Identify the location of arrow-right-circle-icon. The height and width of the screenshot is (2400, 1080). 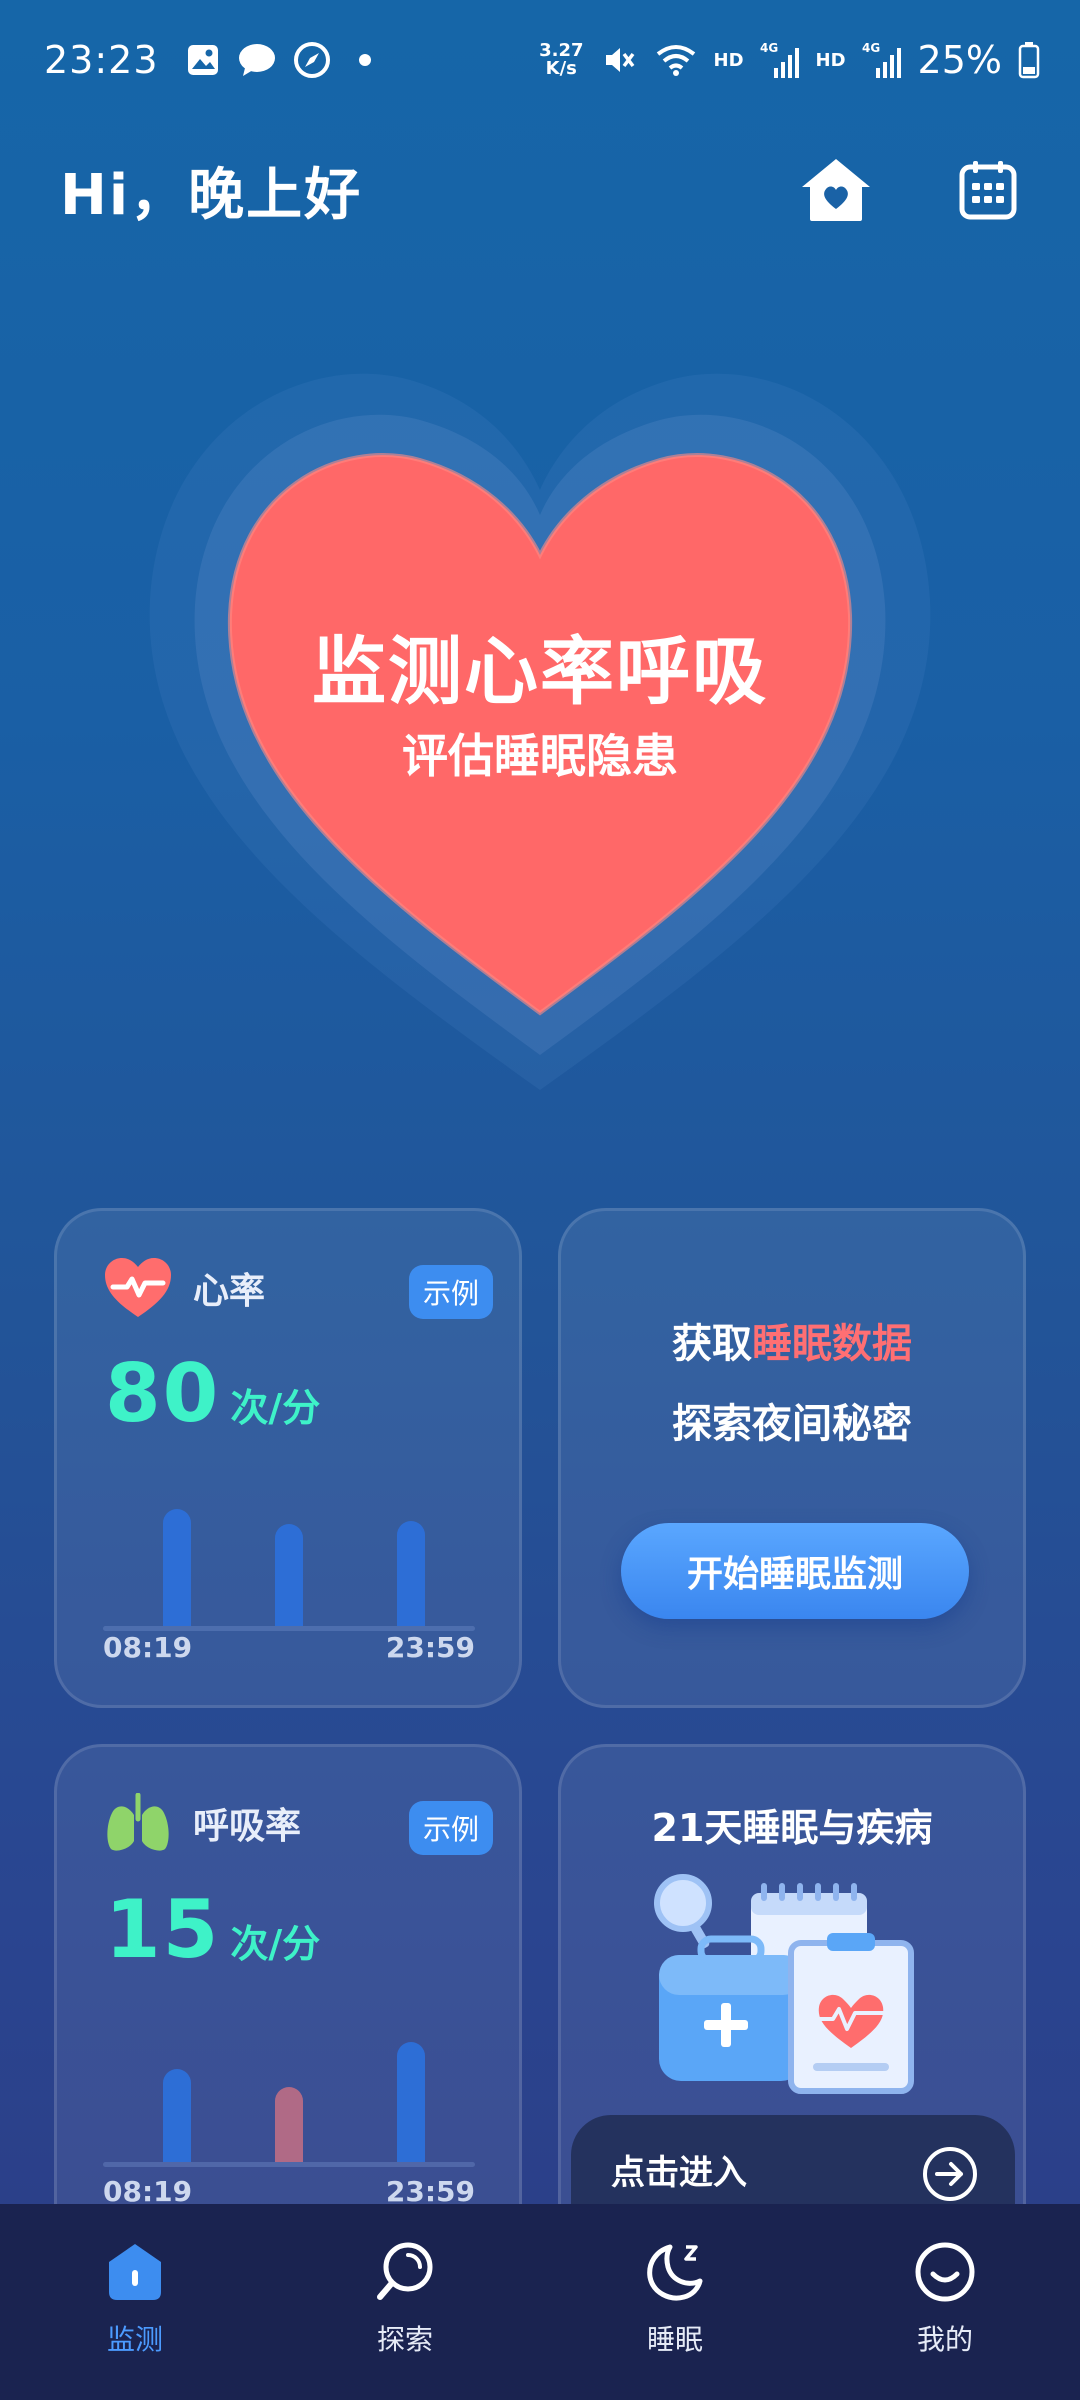
(950, 2174).